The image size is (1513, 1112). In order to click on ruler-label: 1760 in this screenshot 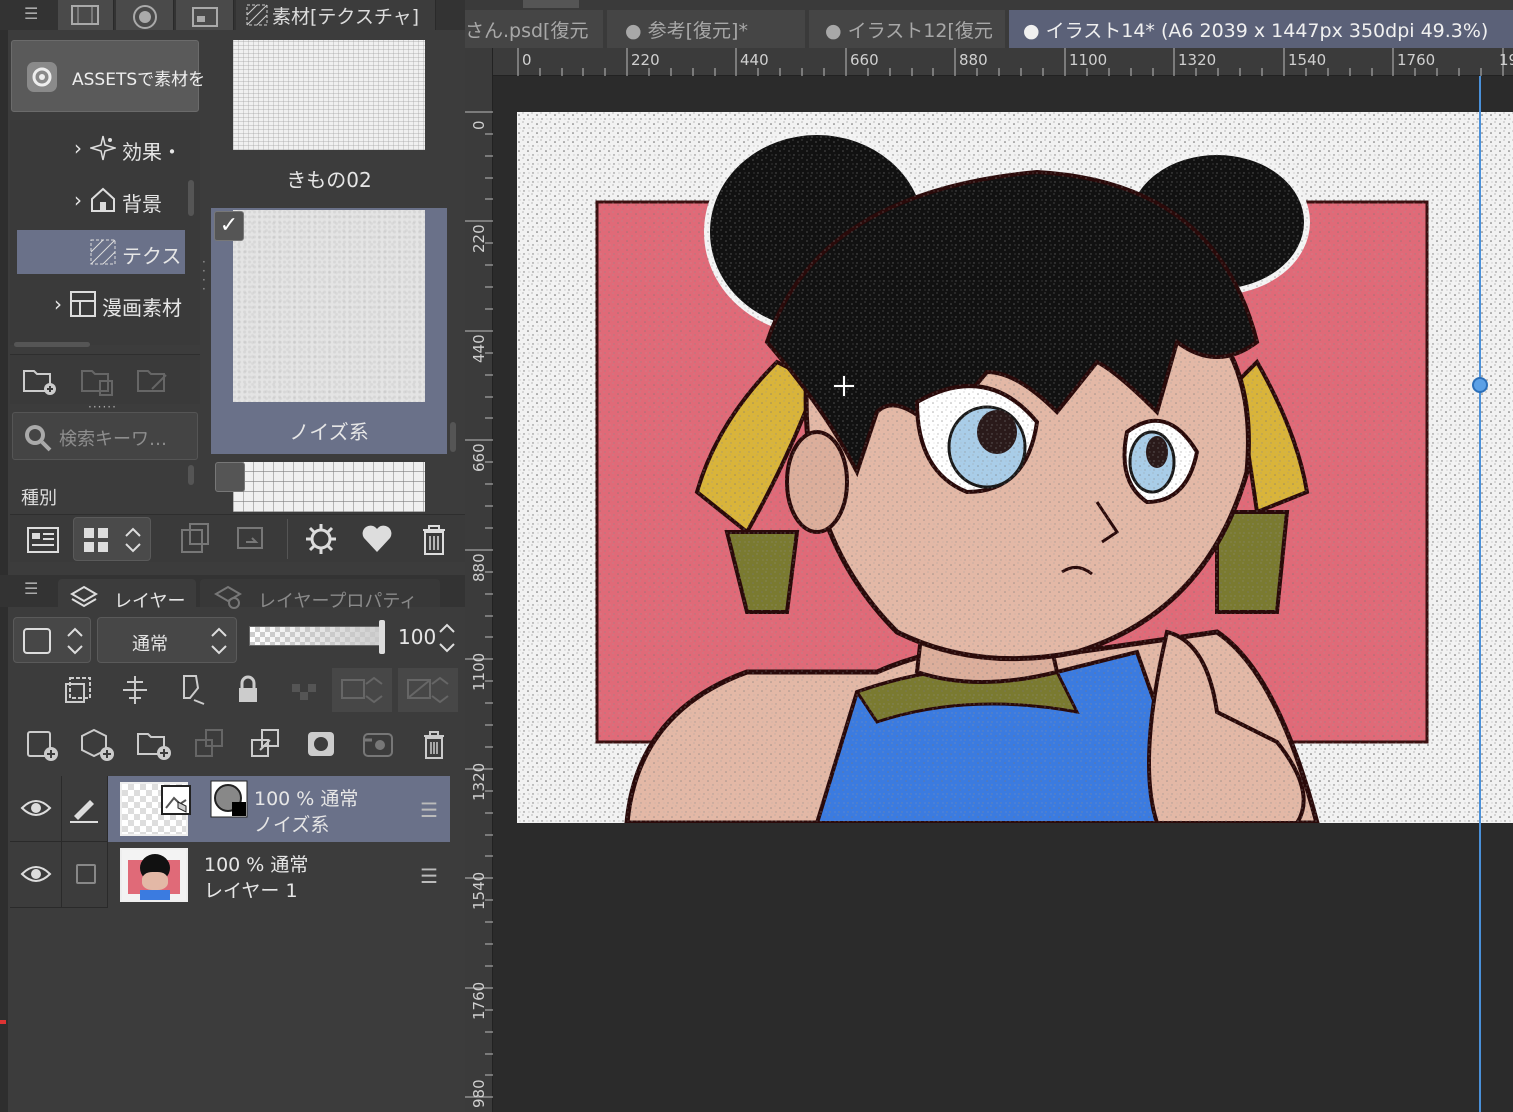, I will do `click(479, 1000)`.